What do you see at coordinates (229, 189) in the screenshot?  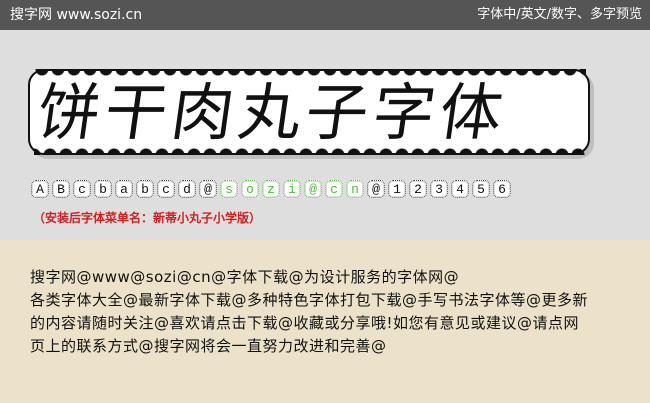 I see `glyph-box-green: s` at bounding box center [229, 189].